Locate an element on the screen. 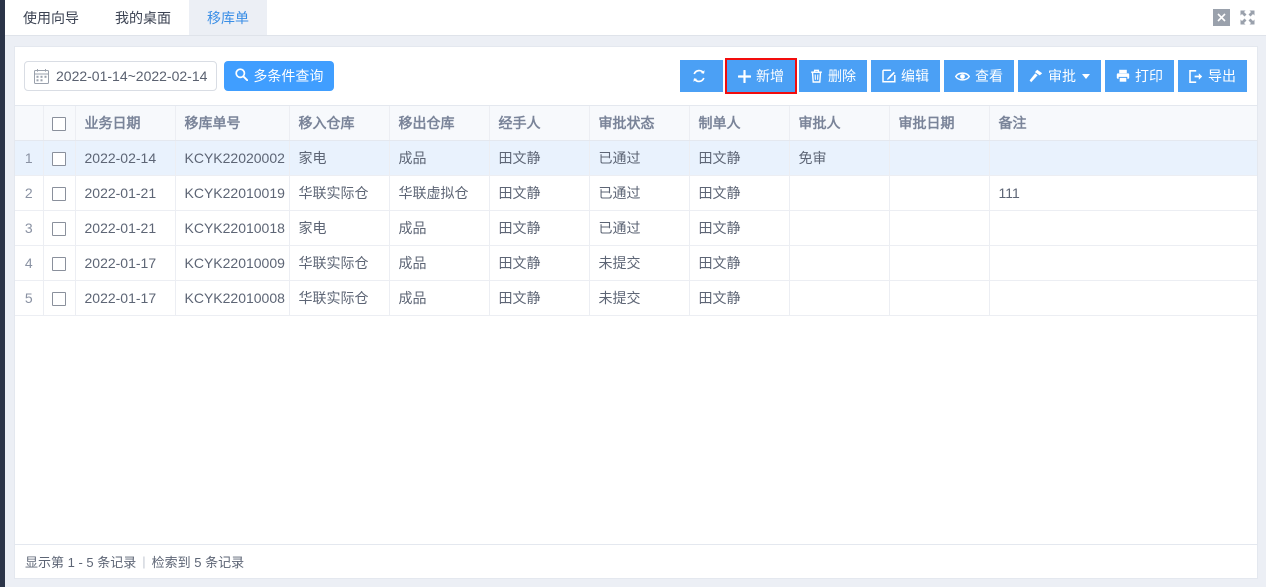 Image resolution: width=1266 pixels, height=587 pixels. select-all-checkbox is located at coordinates (59, 123).